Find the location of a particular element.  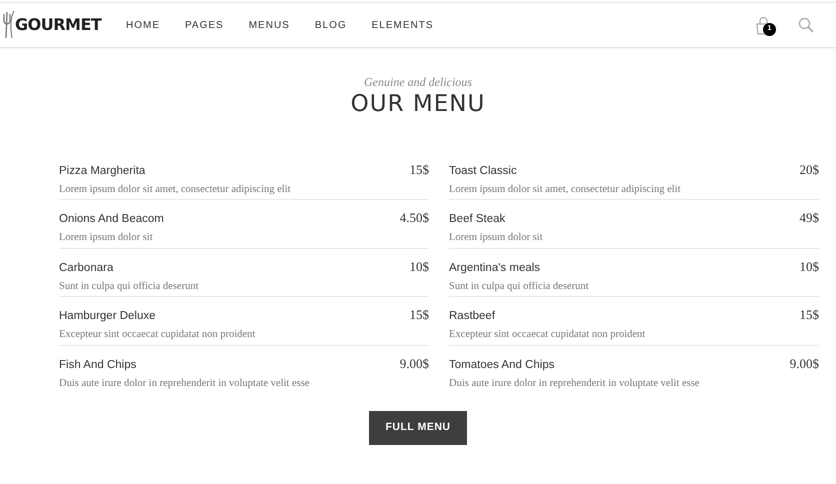

dish-name: Tomatoes And Chips is located at coordinates (501, 365).